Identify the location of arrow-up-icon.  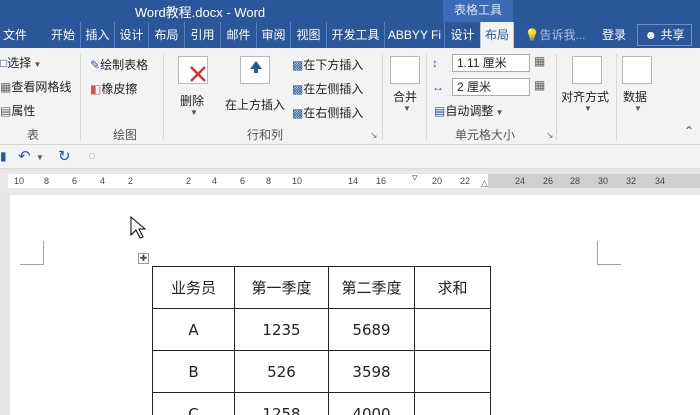
(256, 67).